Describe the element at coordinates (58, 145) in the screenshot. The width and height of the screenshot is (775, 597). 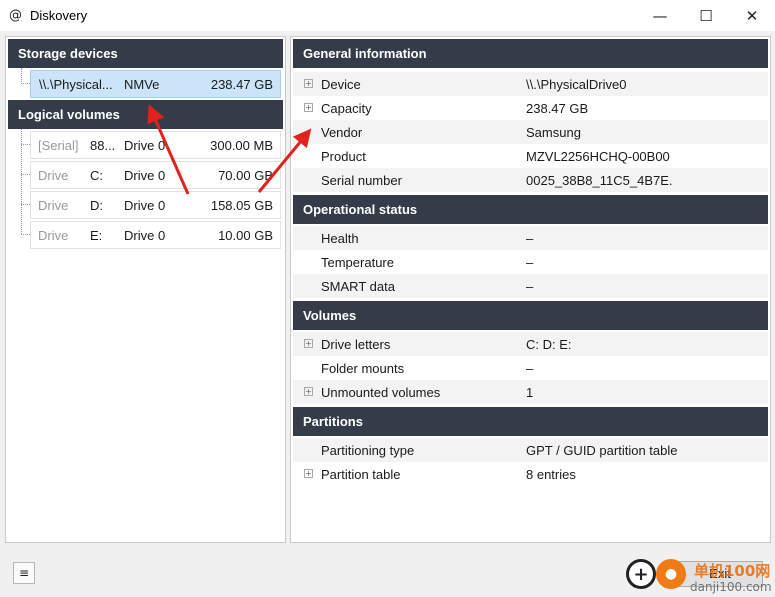
I see `volume-kind: [Serial]` at that location.